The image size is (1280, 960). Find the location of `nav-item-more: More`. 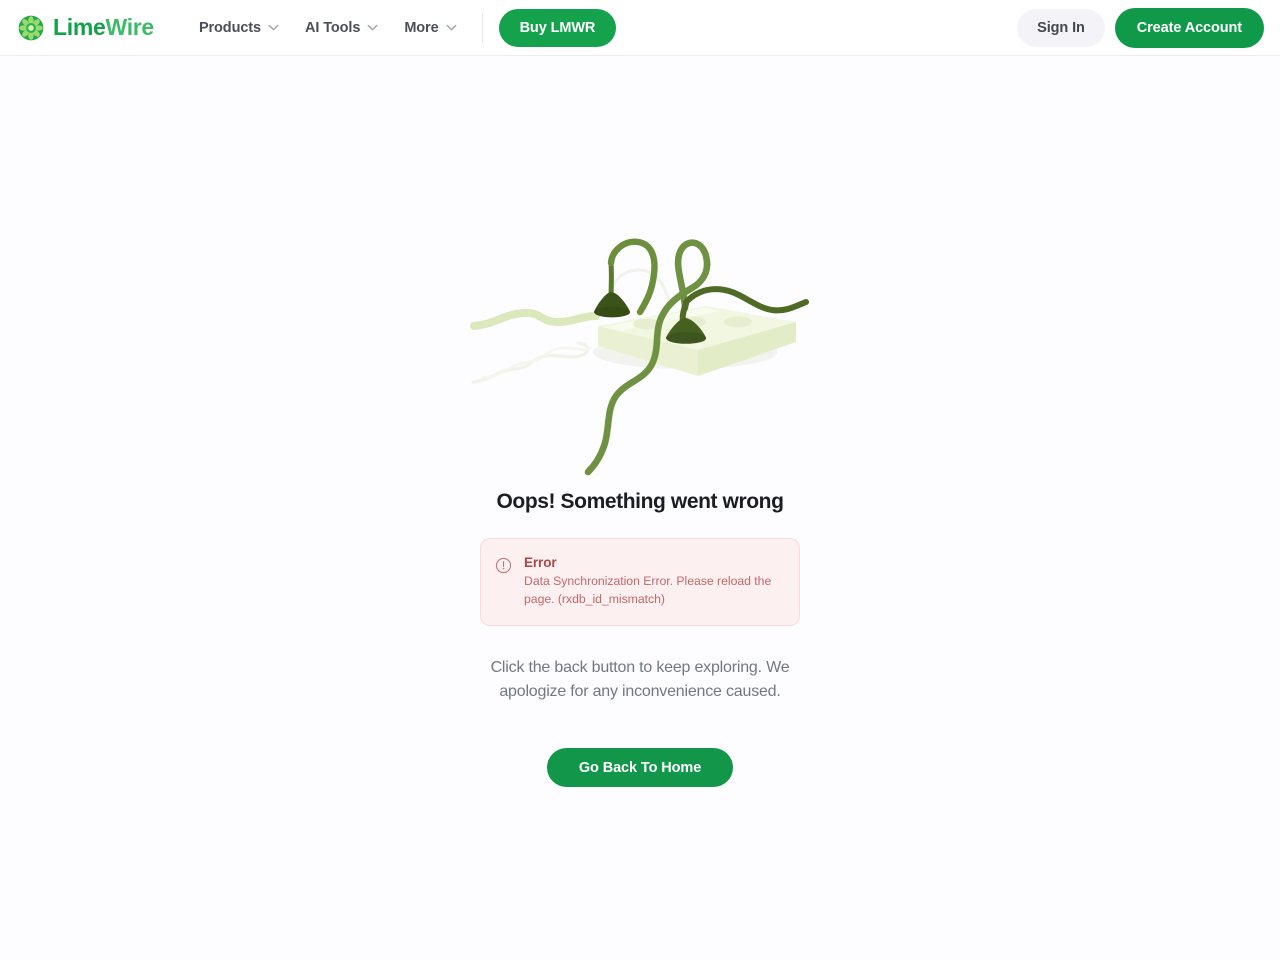

nav-item-more: More is located at coordinates (430, 28).